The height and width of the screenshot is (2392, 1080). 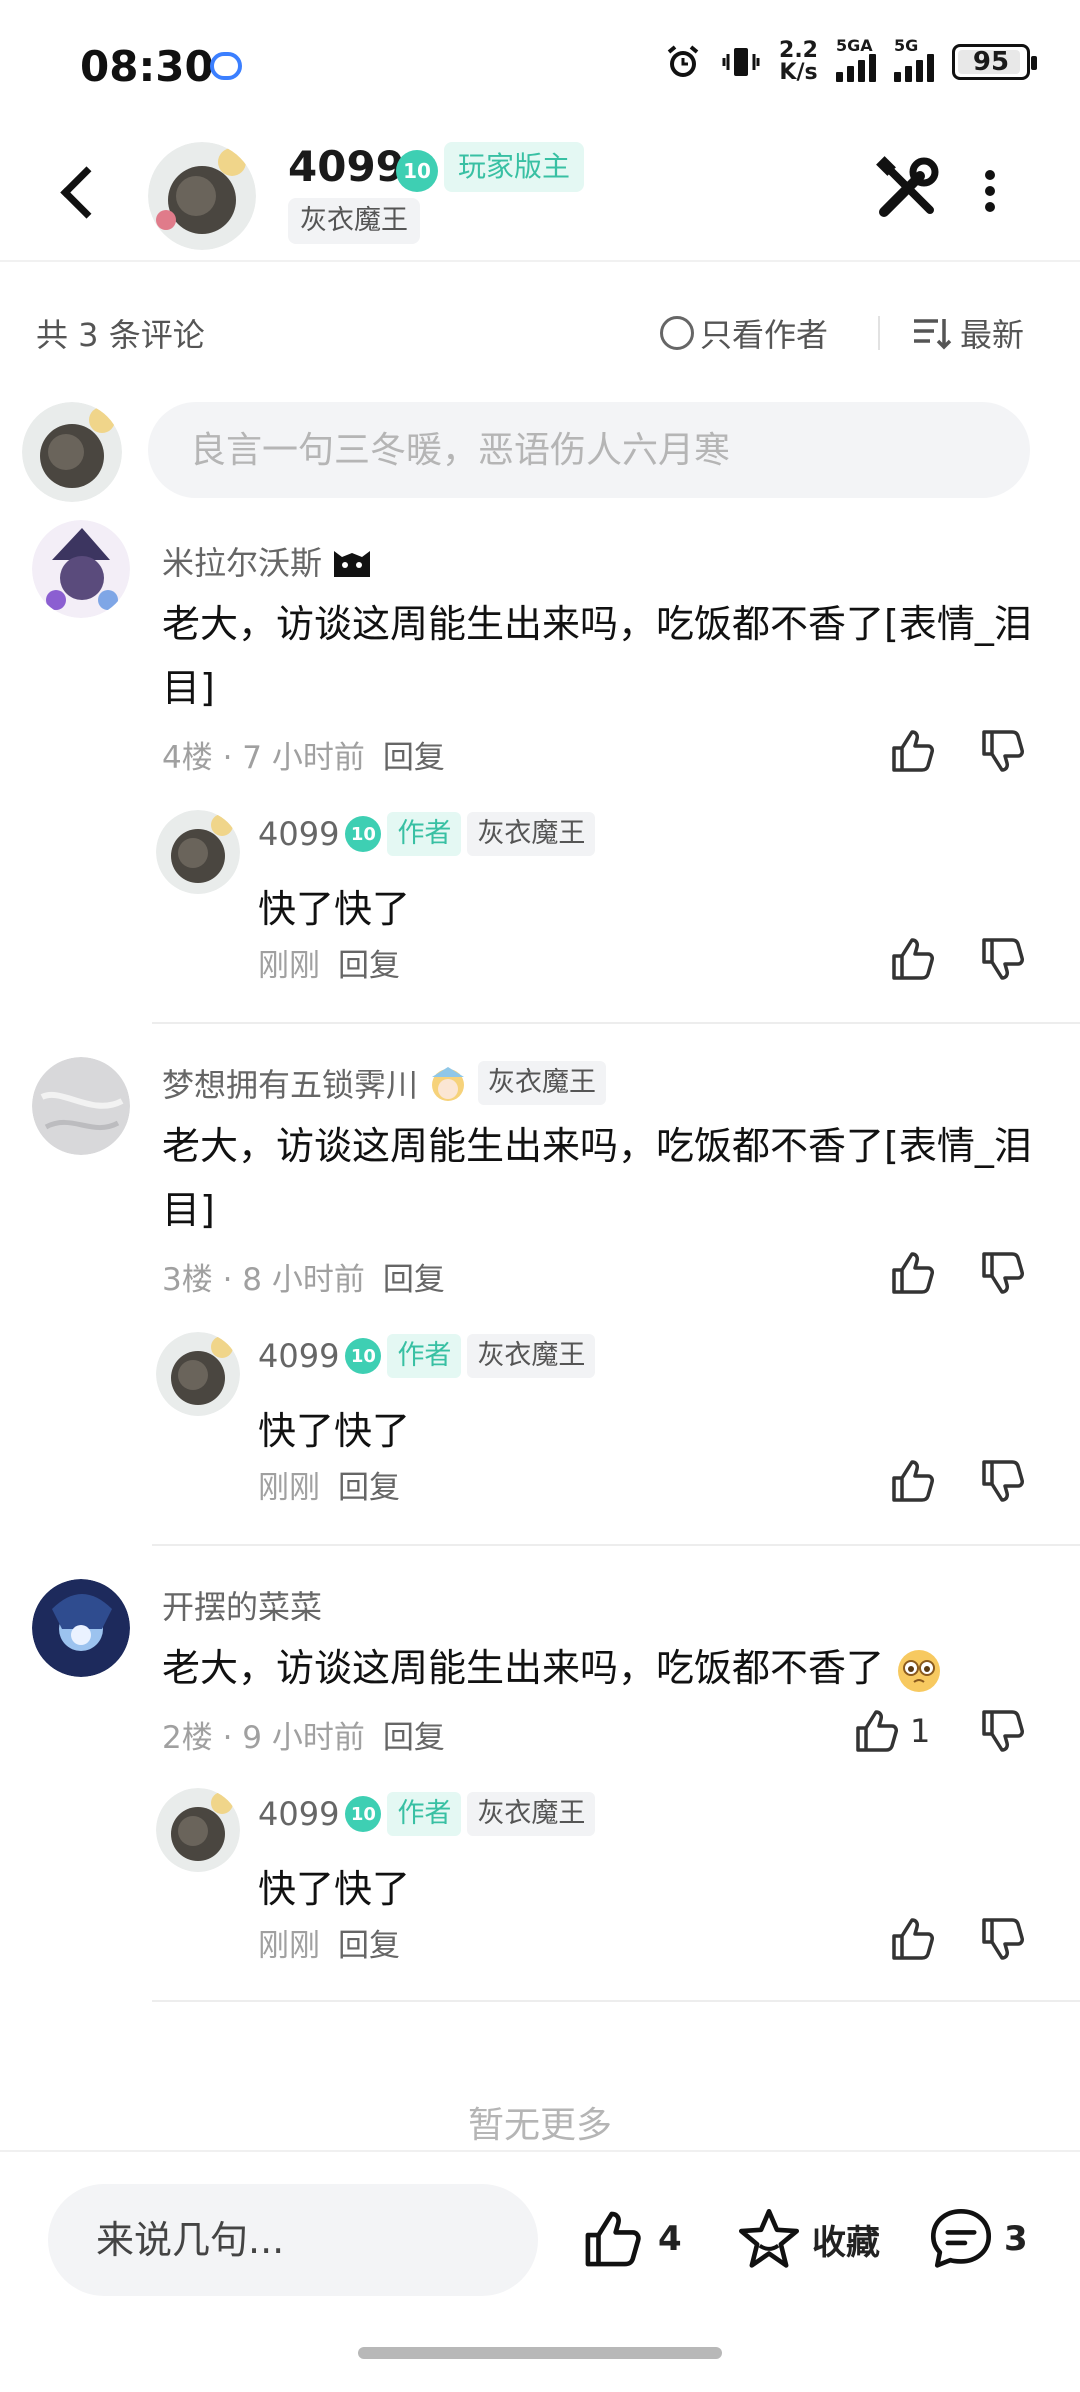 What do you see at coordinates (846, 2242) in the screenshot?
I see `favorite-label: 收藏` at bounding box center [846, 2242].